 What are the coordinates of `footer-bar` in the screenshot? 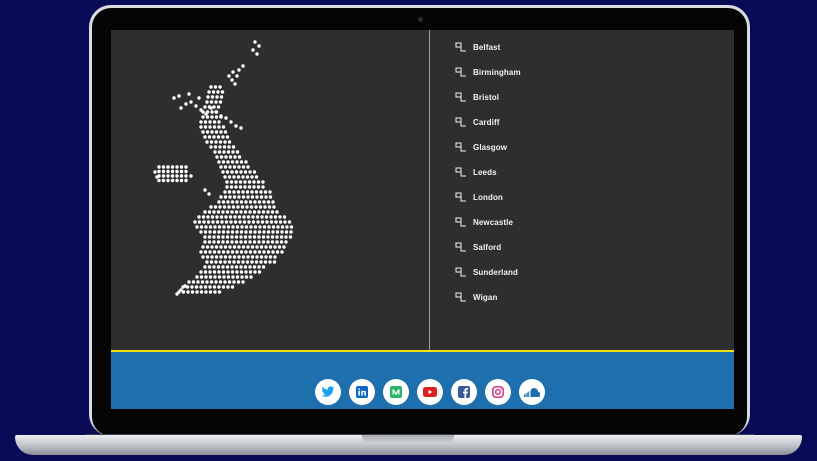 It's located at (422, 379).